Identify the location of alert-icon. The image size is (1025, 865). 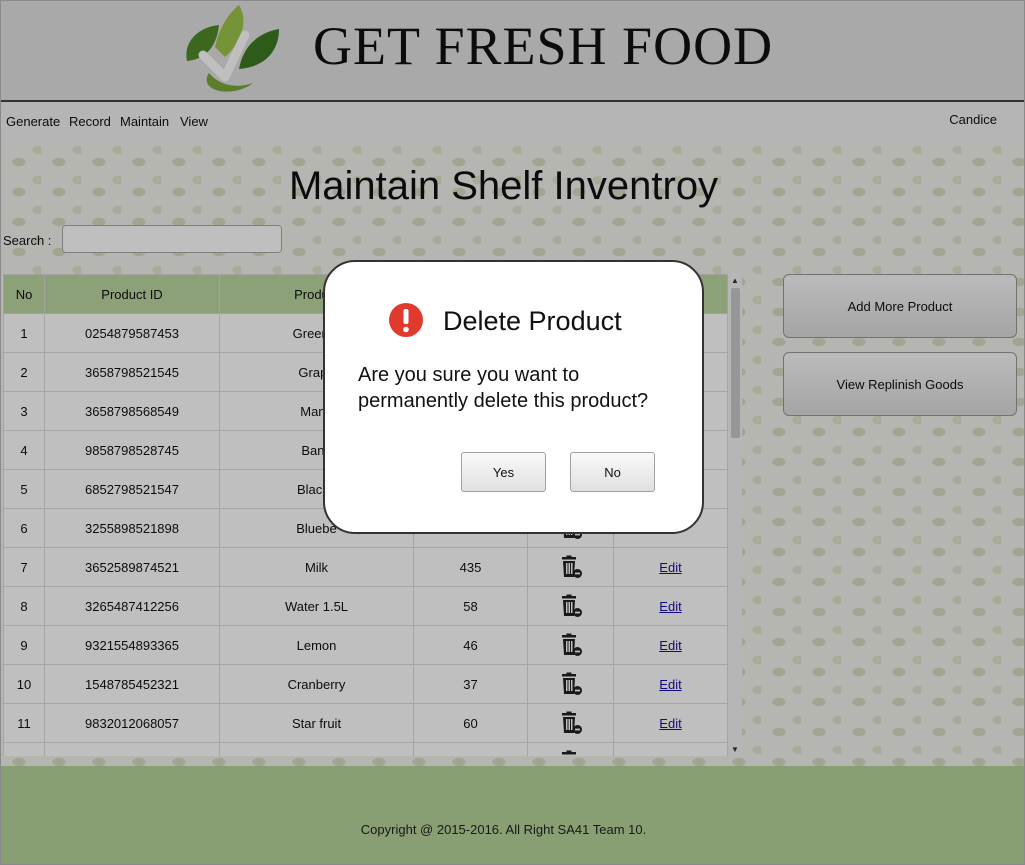
(406, 320).